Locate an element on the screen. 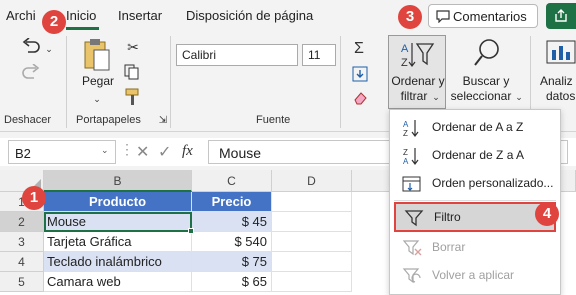 The height and width of the screenshot is (295, 576). menu-item-label: Filtro is located at coordinates (447, 217).